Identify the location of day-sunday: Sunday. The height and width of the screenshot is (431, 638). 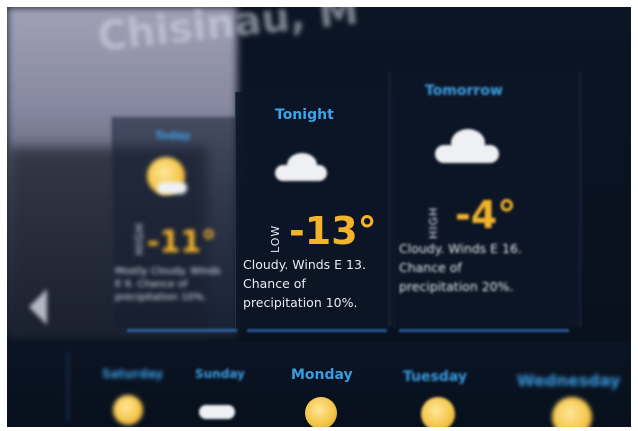
(220, 374).